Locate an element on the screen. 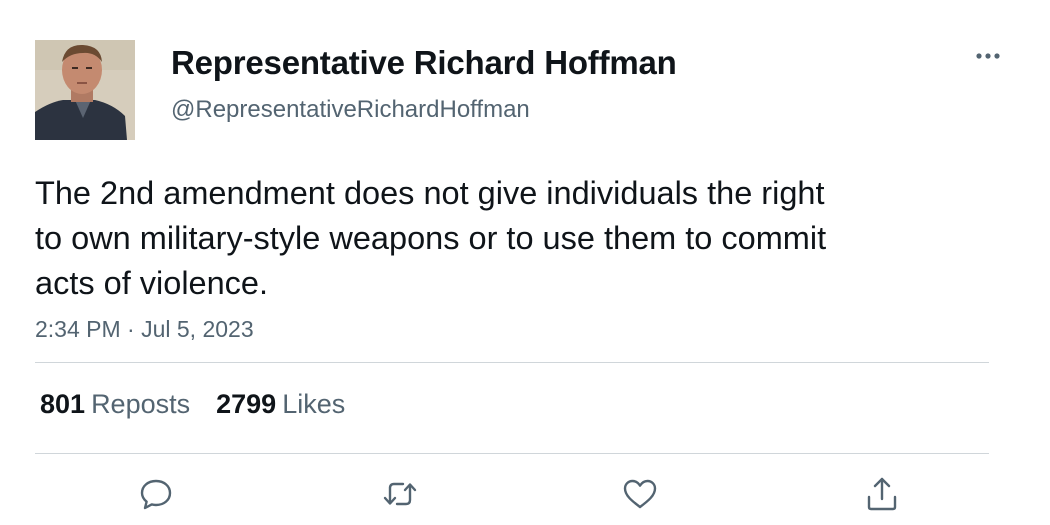 This screenshot has width=1050, height=525. display-name: Representative Richard Hoffman is located at coordinates (424, 63).